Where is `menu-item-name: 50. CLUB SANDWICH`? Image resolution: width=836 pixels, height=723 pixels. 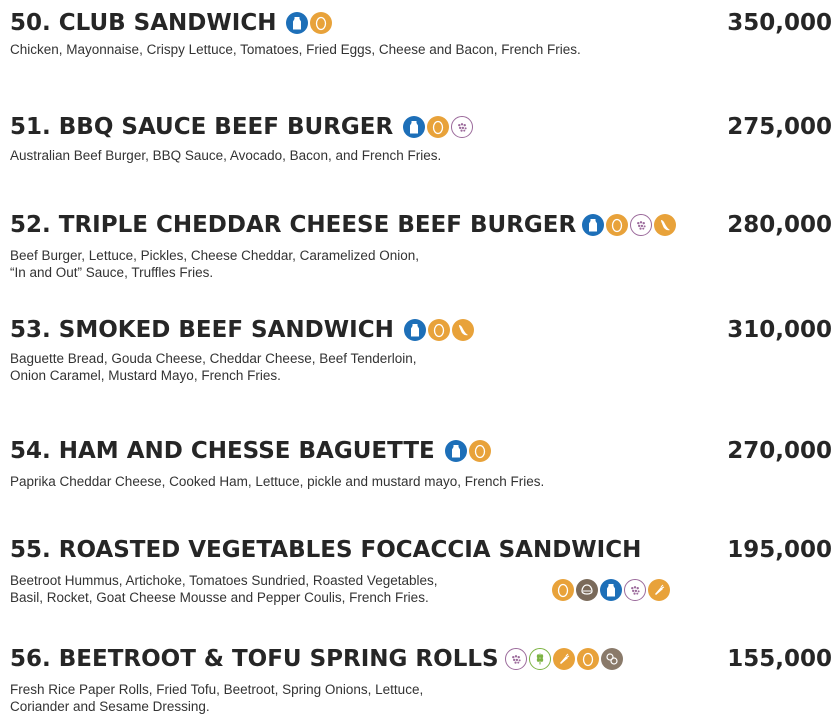 menu-item-name: 50. CLUB SANDWICH is located at coordinates (143, 23).